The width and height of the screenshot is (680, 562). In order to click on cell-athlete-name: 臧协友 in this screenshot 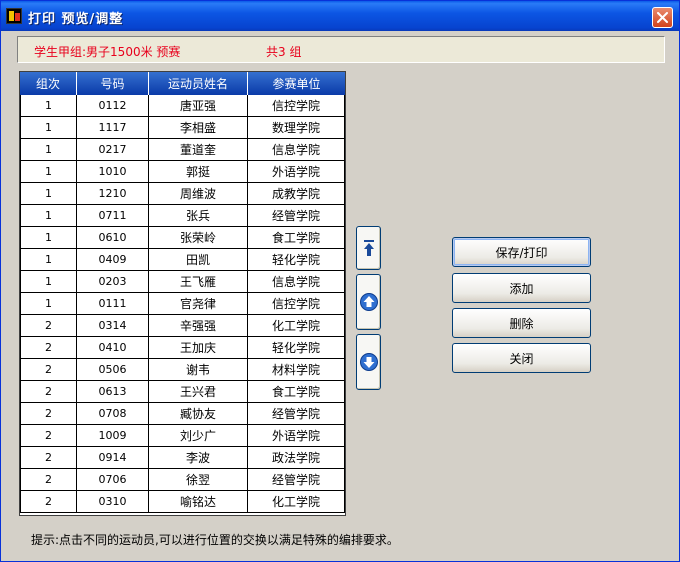, I will do `click(198, 414)`.